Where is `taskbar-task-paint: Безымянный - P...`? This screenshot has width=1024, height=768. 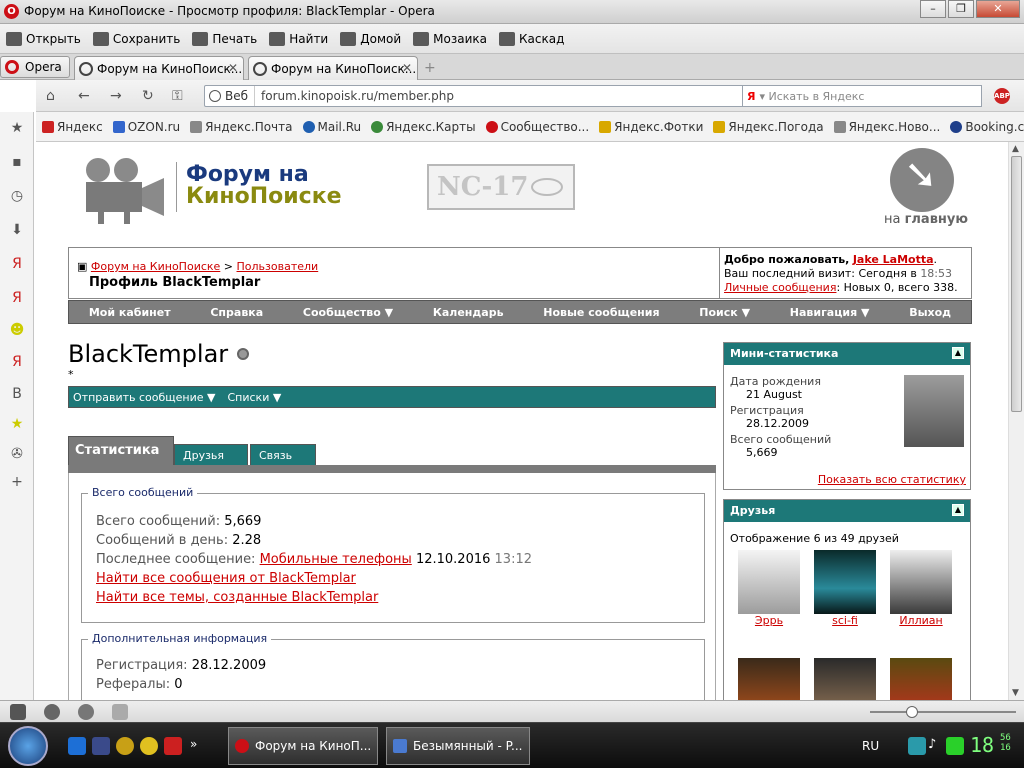 taskbar-task-paint: Безымянный - P... is located at coordinates (458, 746).